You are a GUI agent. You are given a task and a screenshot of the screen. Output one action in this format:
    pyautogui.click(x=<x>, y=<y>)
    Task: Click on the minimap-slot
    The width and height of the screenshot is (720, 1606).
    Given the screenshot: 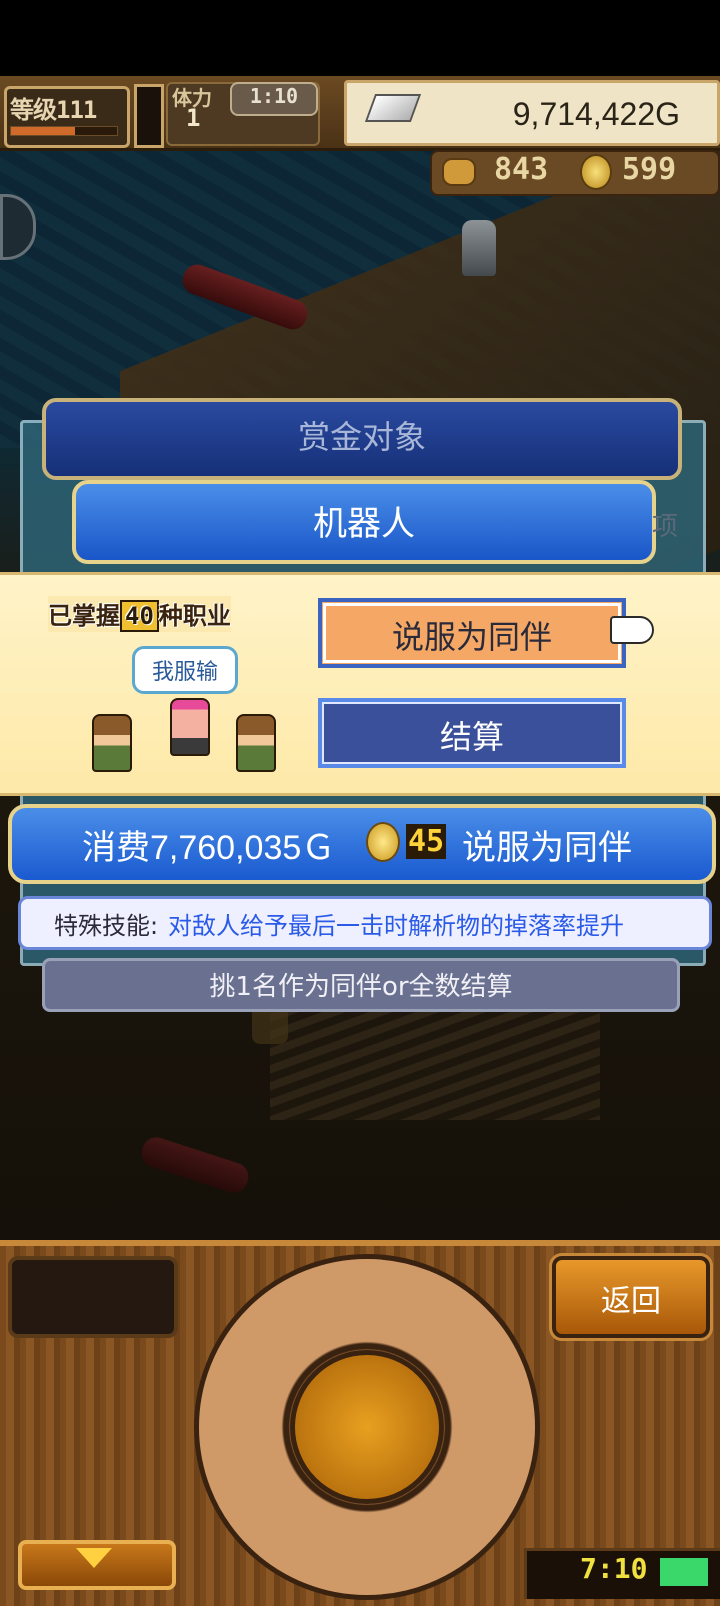 What is the action you would take?
    pyautogui.click(x=93, y=1297)
    